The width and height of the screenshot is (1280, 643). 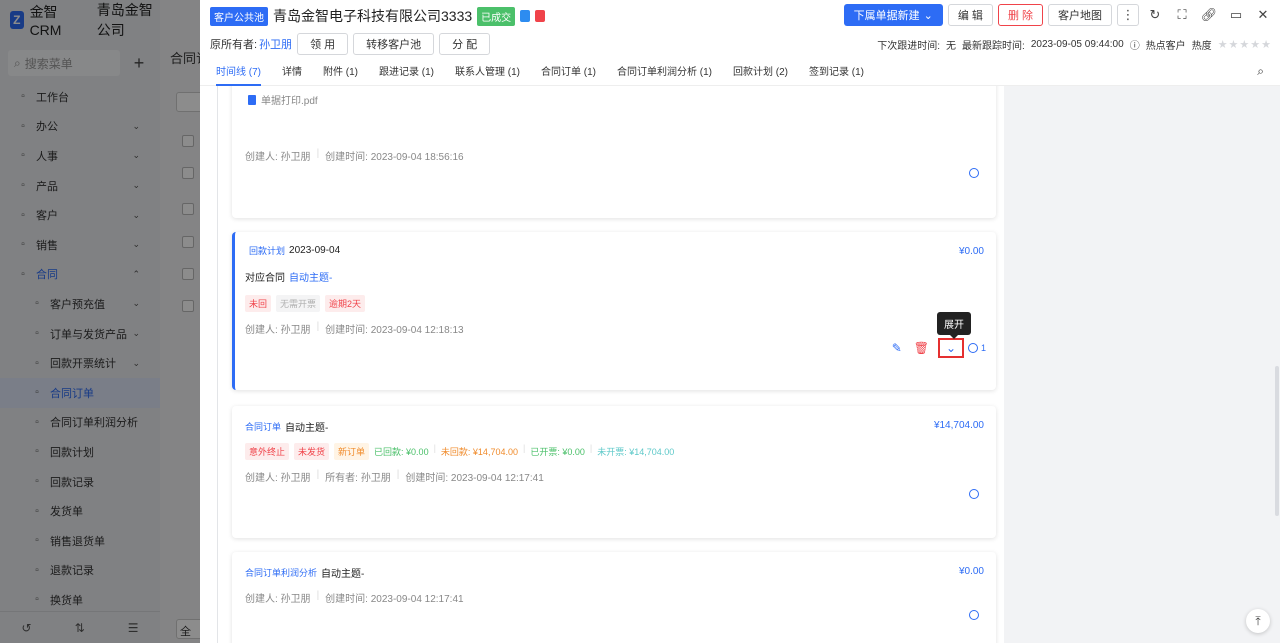 What do you see at coordinates (465, 44) in the screenshot?
I see `assign-button: 分 配` at bounding box center [465, 44].